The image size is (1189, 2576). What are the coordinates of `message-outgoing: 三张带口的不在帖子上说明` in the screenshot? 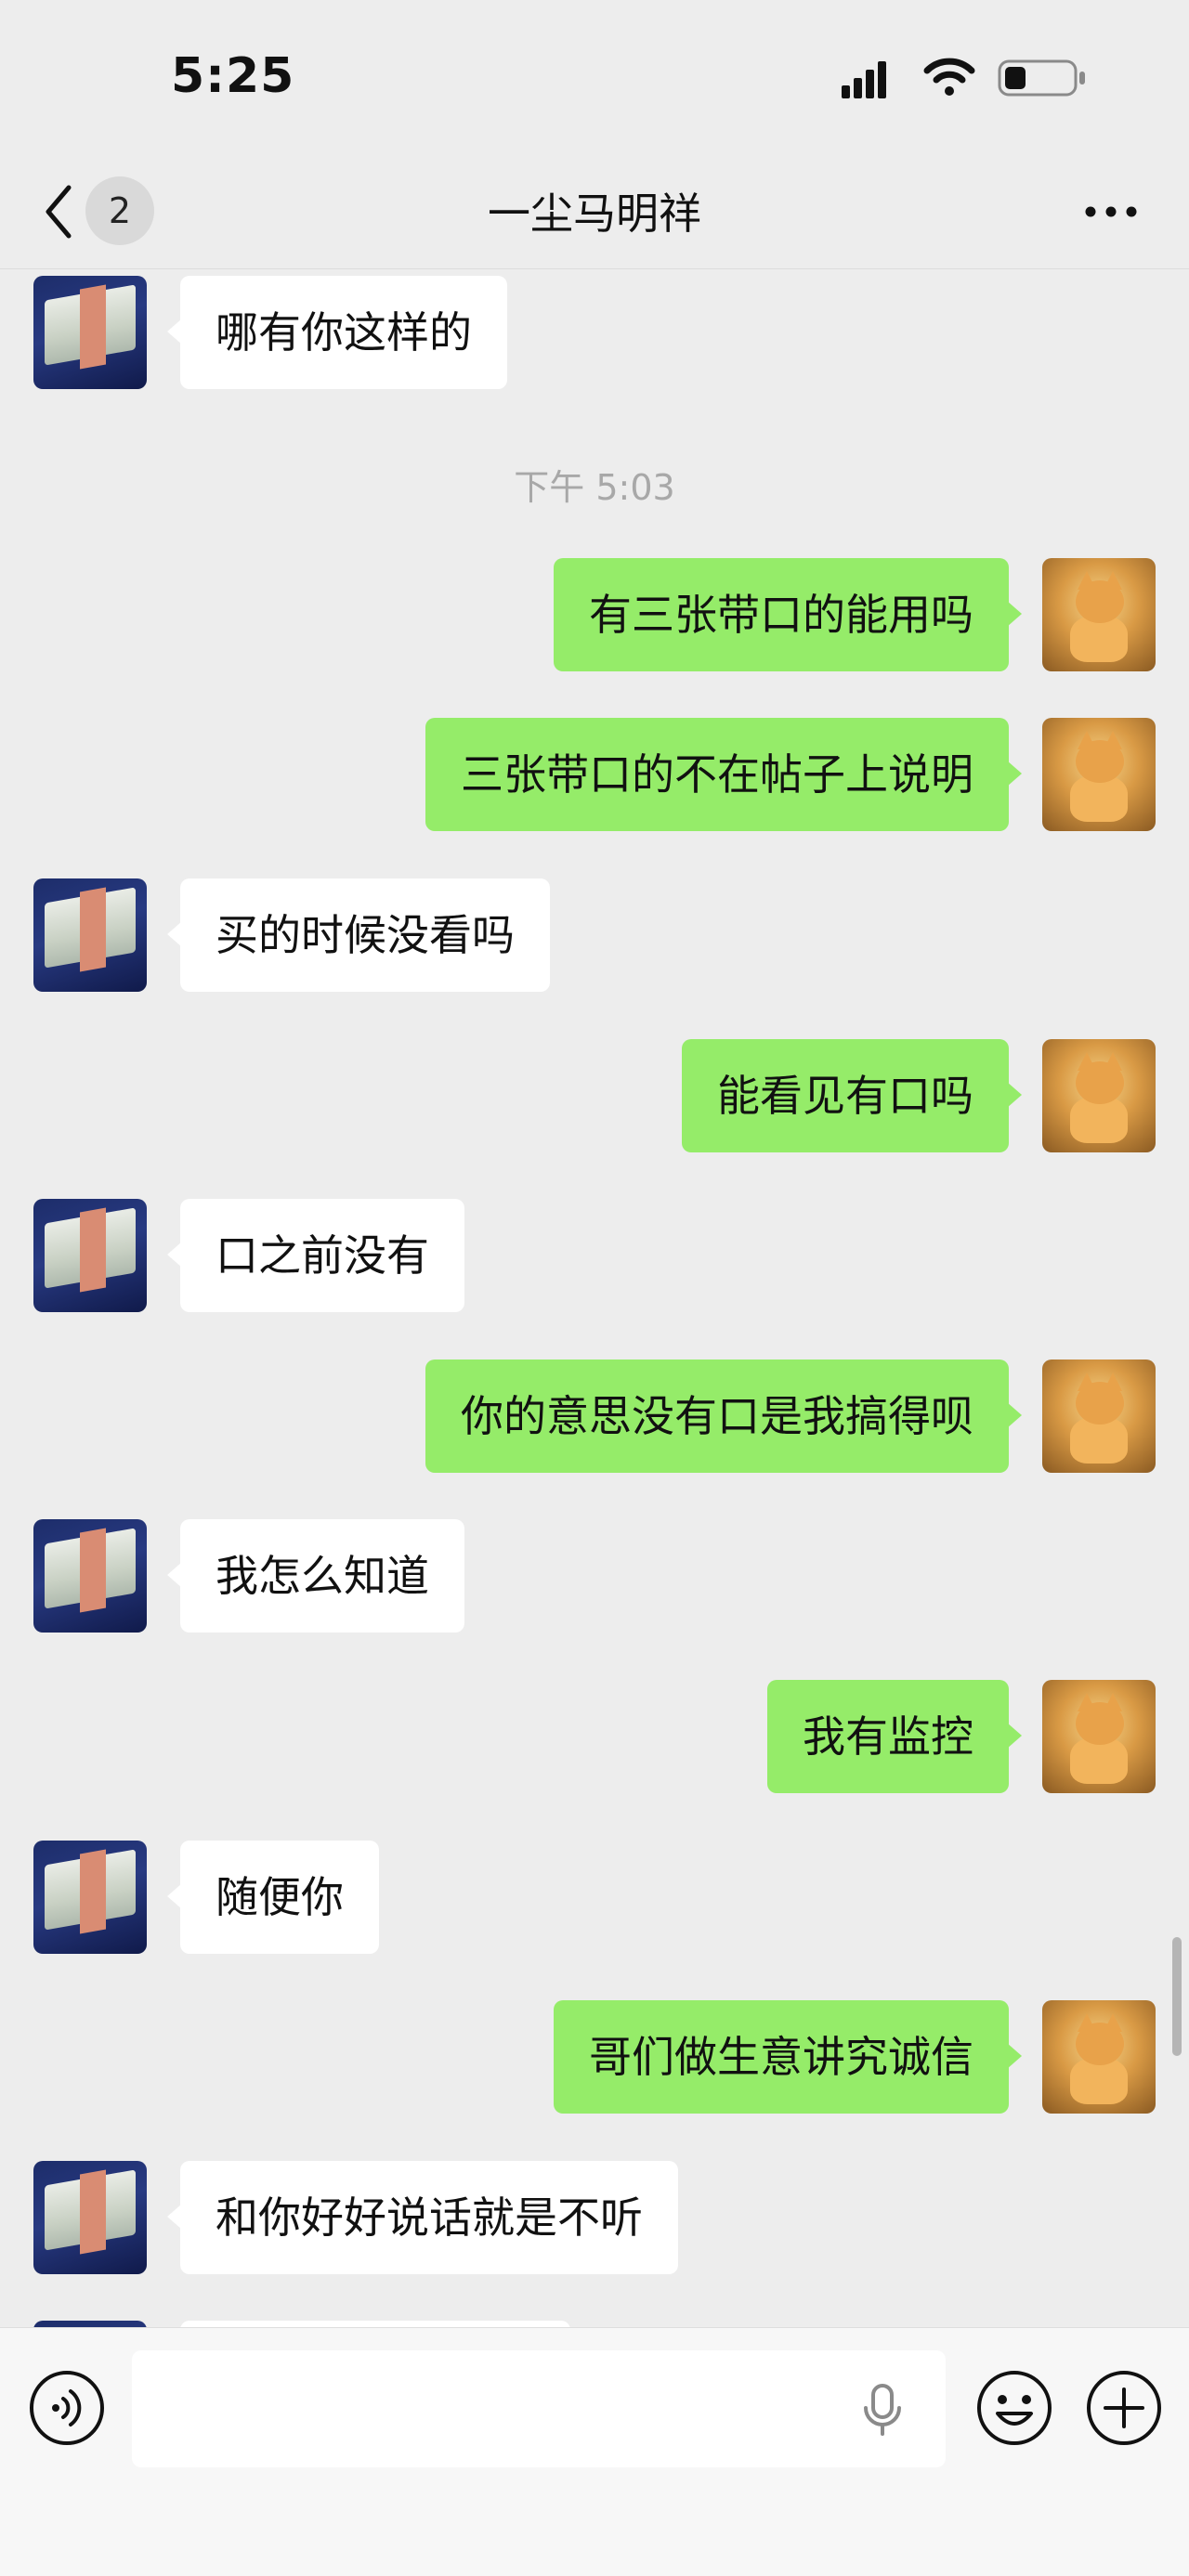 It's located at (594, 774).